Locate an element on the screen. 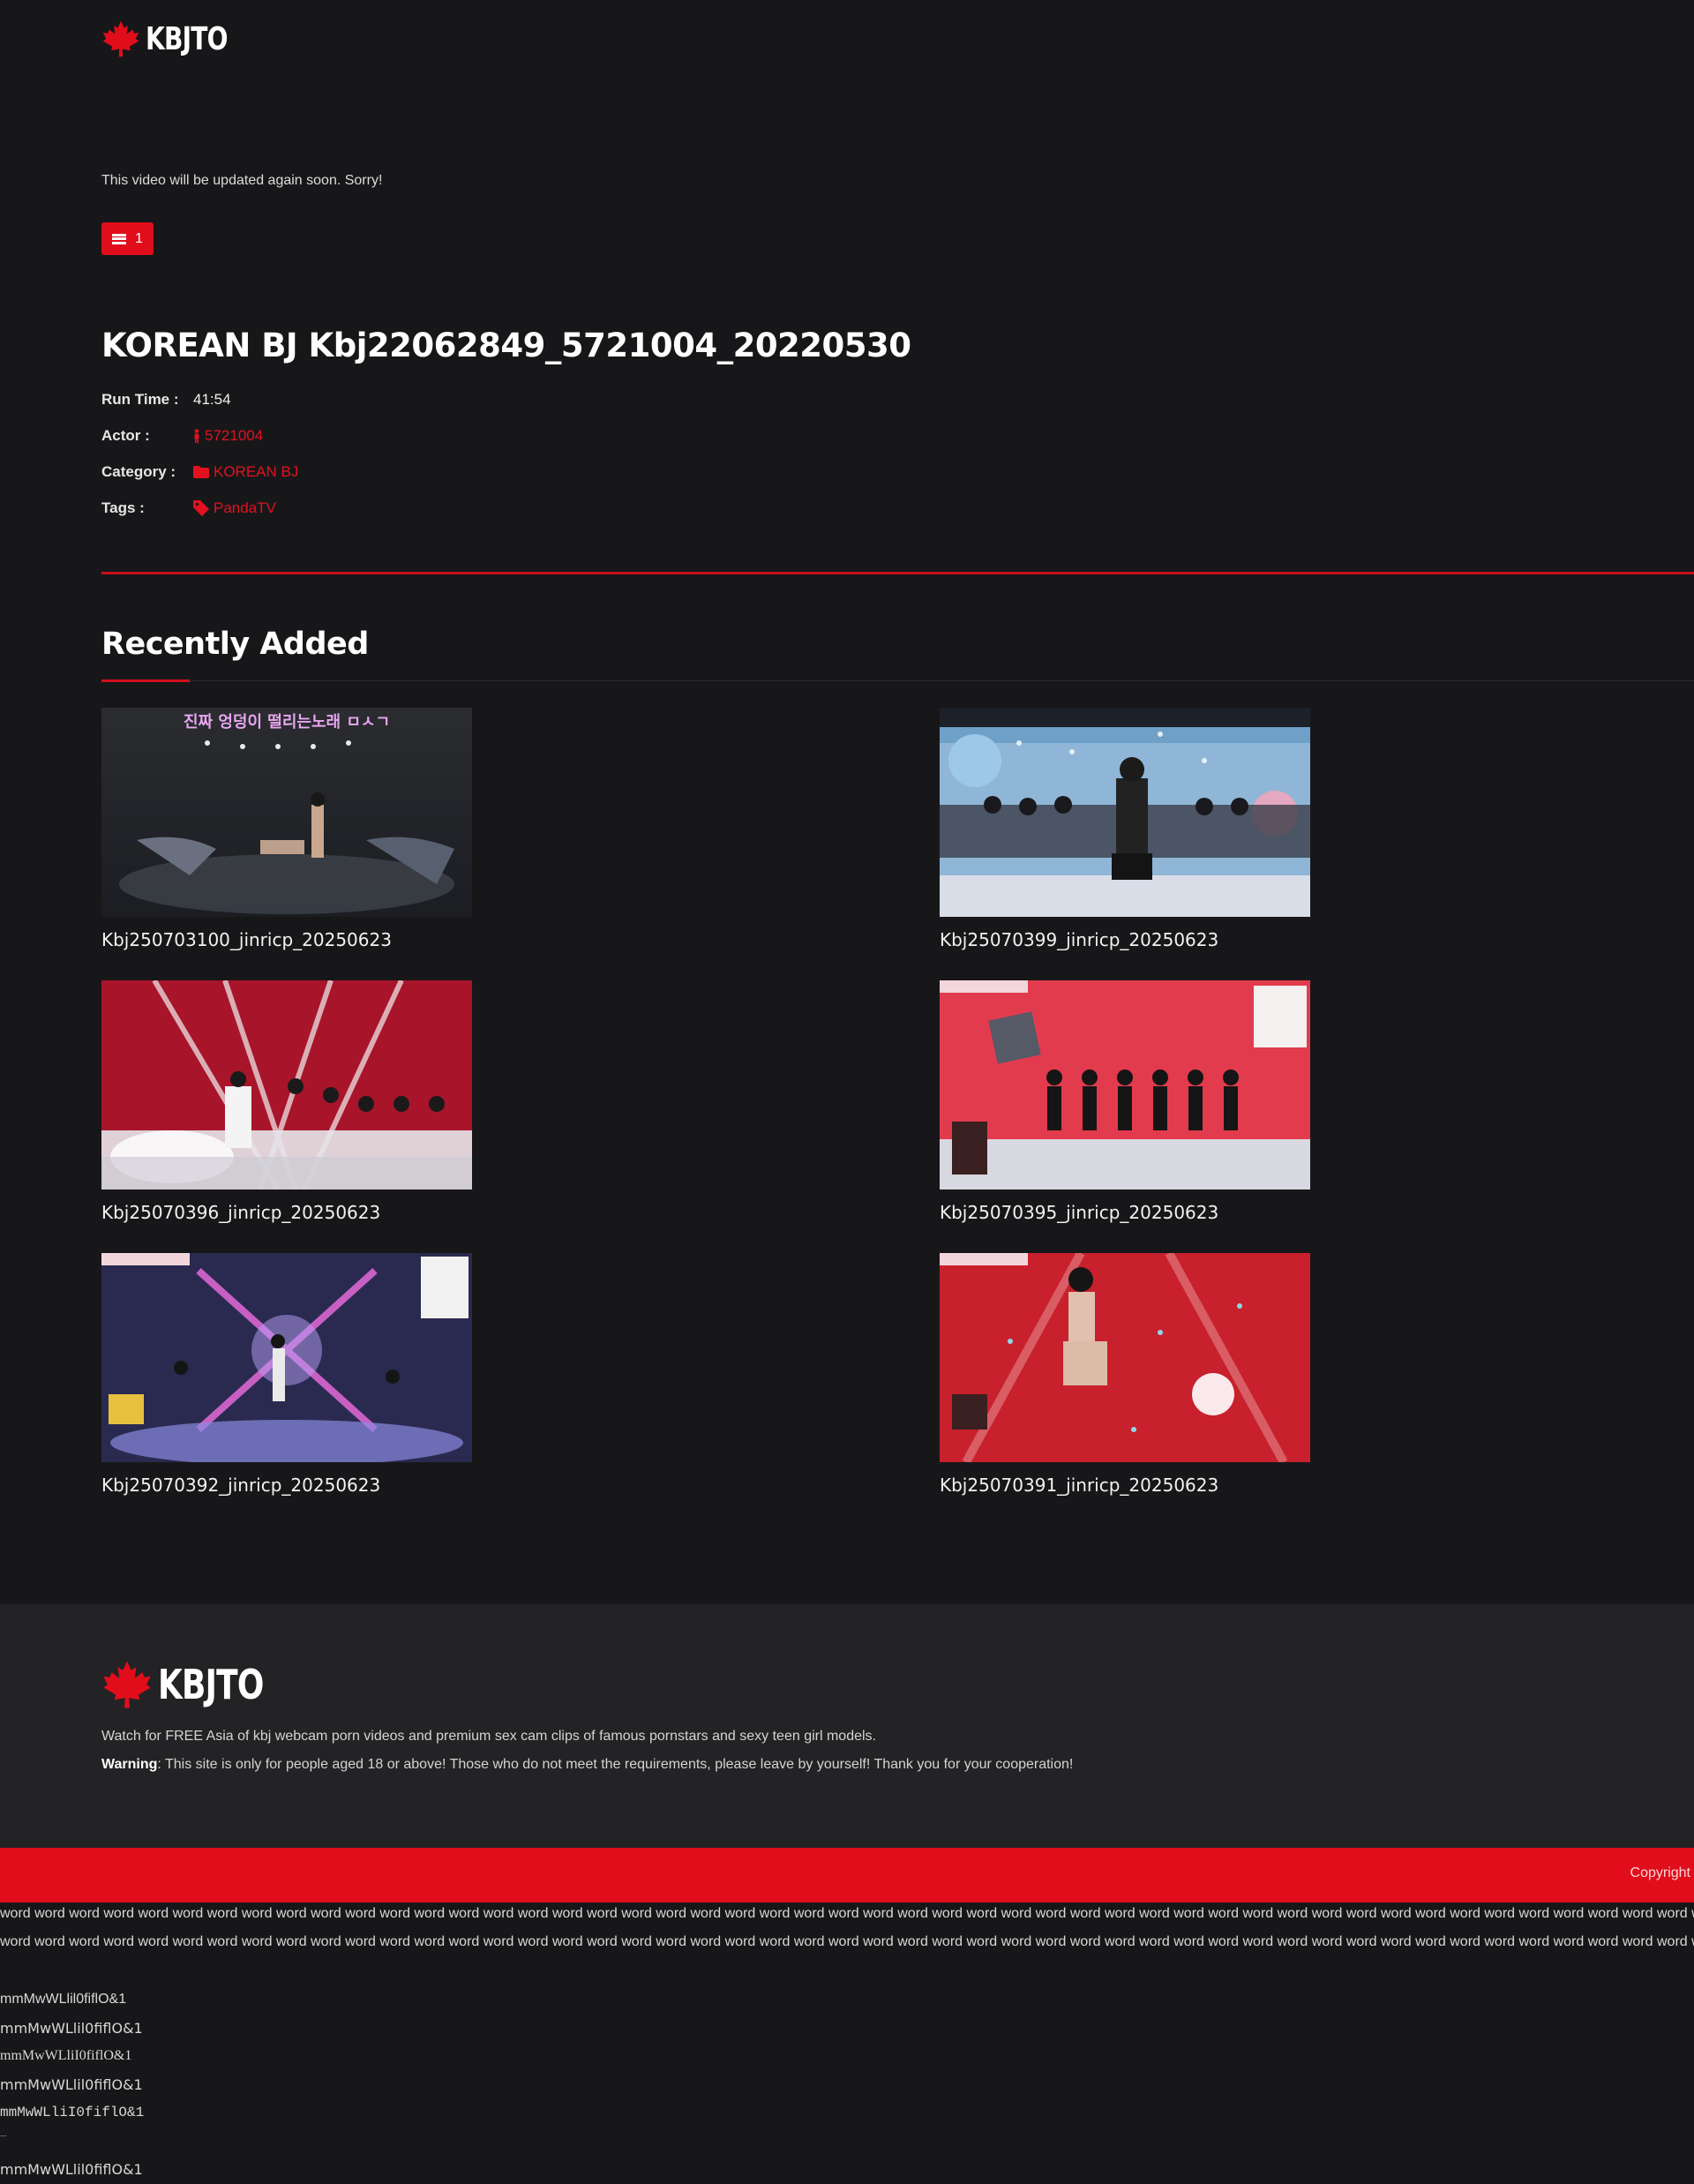 The height and width of the screenshot is (2184, 1694). tag-icon is located at coordinates (201, 507).